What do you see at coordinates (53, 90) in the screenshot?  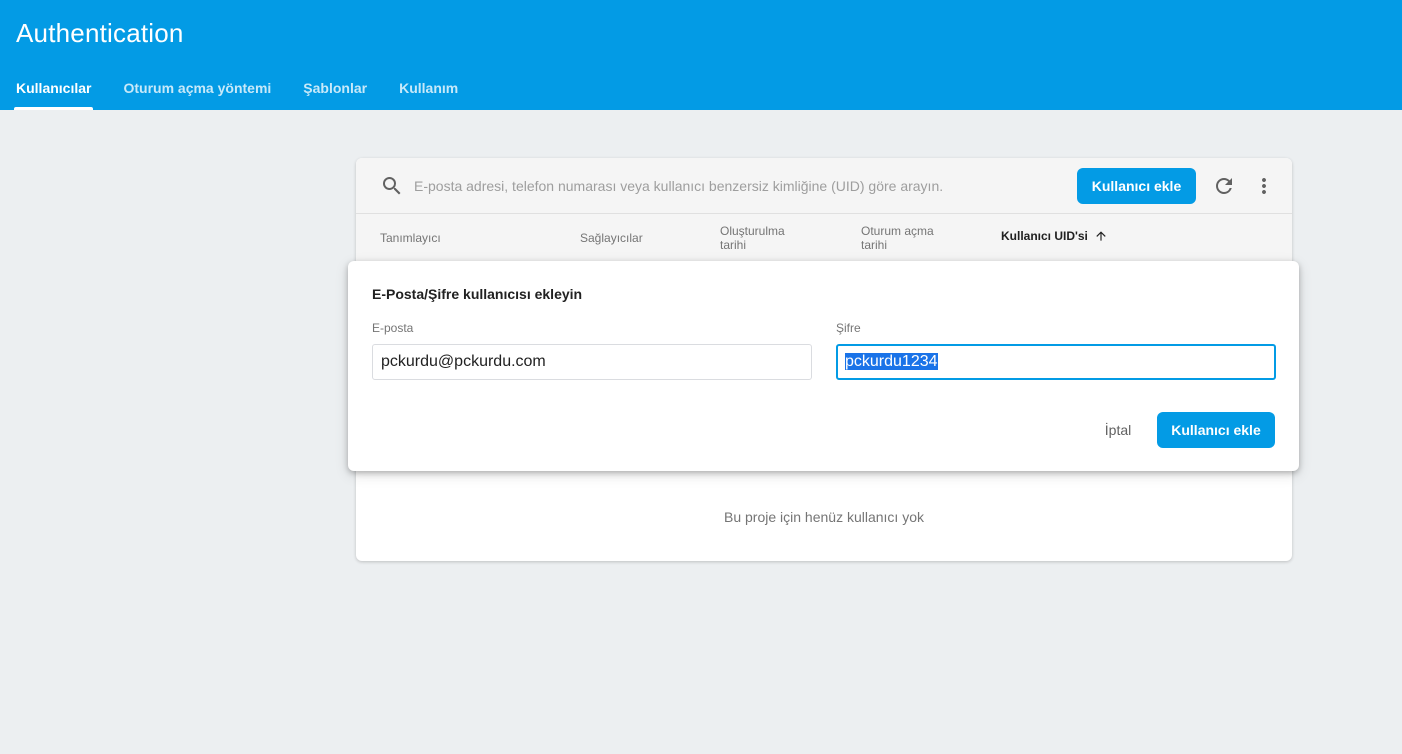 I see `tab-users: Kullanıcılar` at bounding box center [53, 90].